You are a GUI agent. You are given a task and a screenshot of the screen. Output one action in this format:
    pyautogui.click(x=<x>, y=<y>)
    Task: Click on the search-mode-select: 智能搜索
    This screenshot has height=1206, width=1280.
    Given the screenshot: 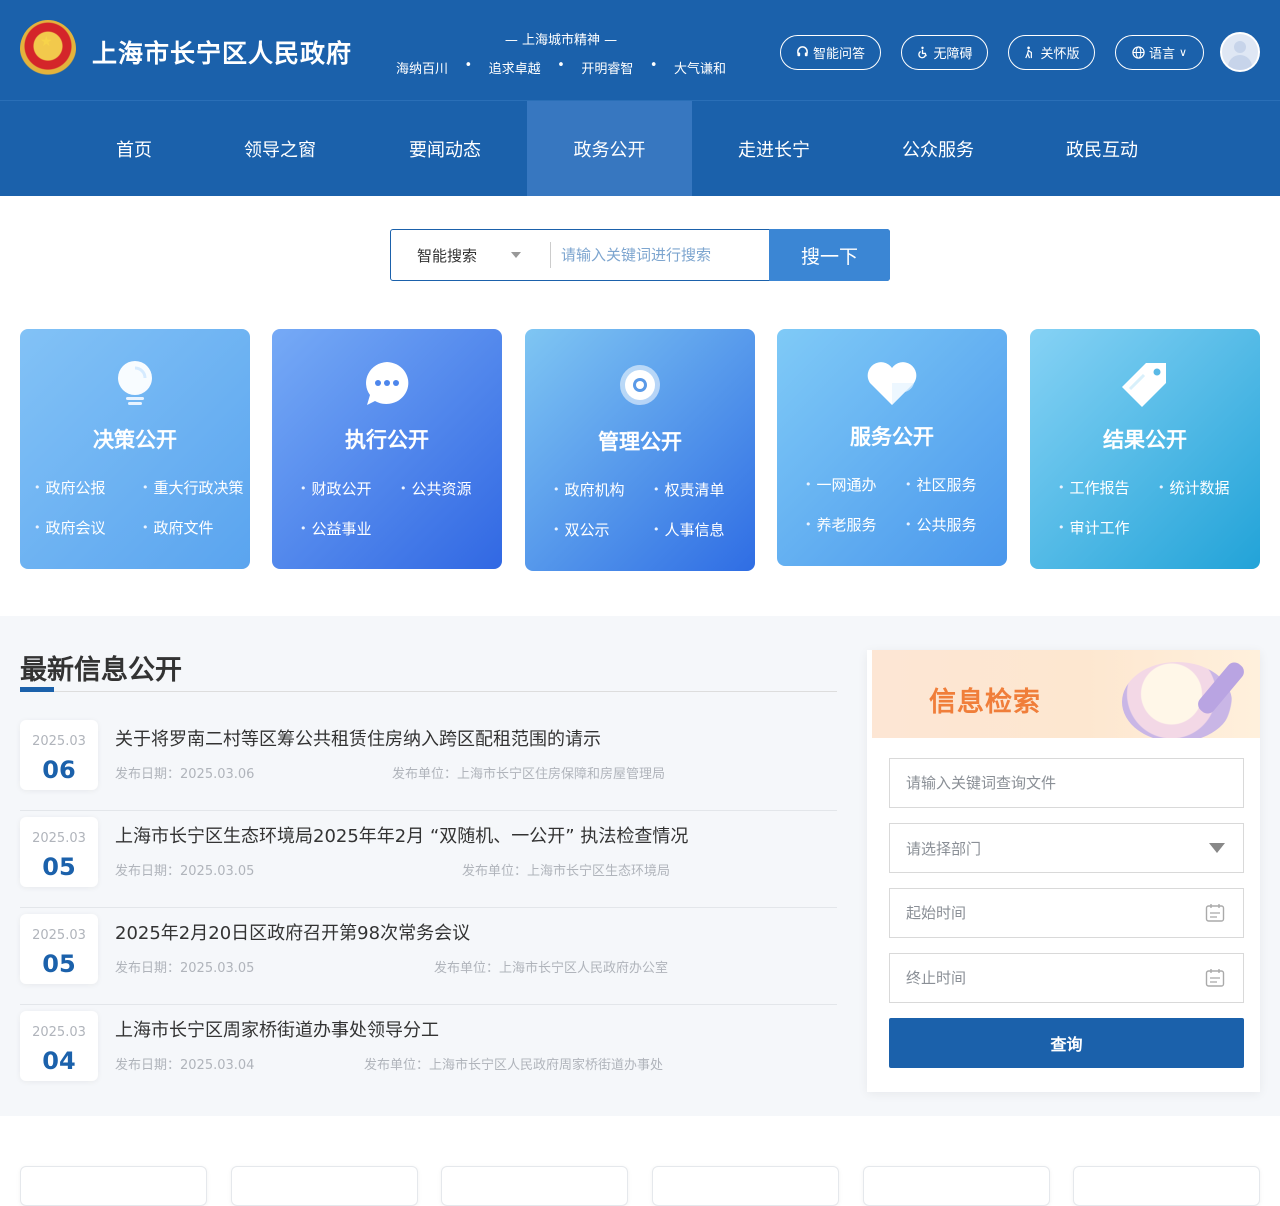 What is the action you would take?
    pyautogui.click(x=447, y=255)
    